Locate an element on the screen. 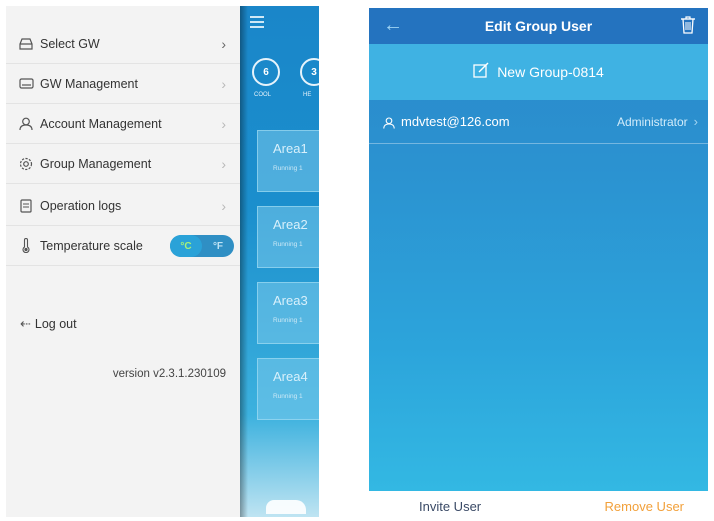  thermometer-icon is located at coordinates (26, 246).